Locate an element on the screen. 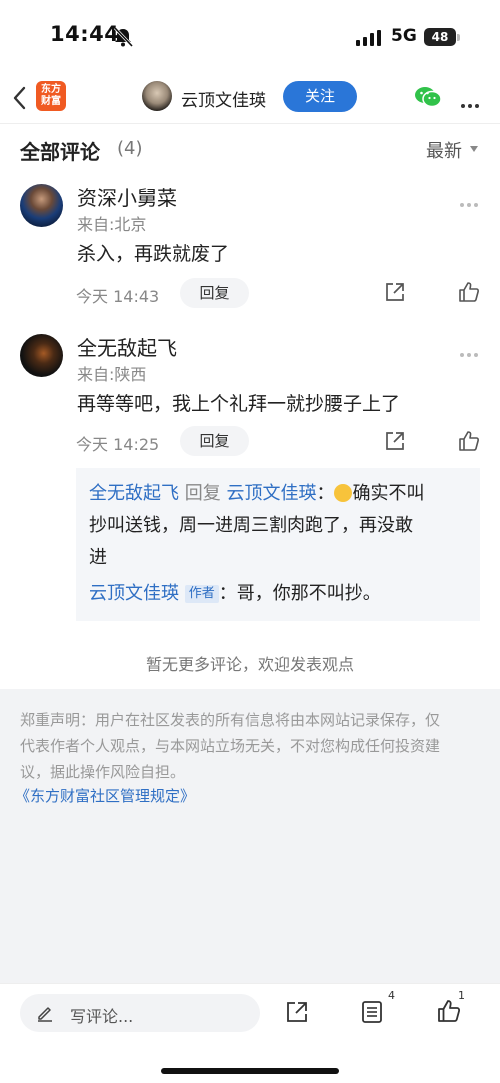 The width and height of the screenshot is (500, 1083). disclaimer-line: 郑重声明：用户在社区发表的所有信息将由本网站记录保存，仅 is located at coordinates (230, 720).